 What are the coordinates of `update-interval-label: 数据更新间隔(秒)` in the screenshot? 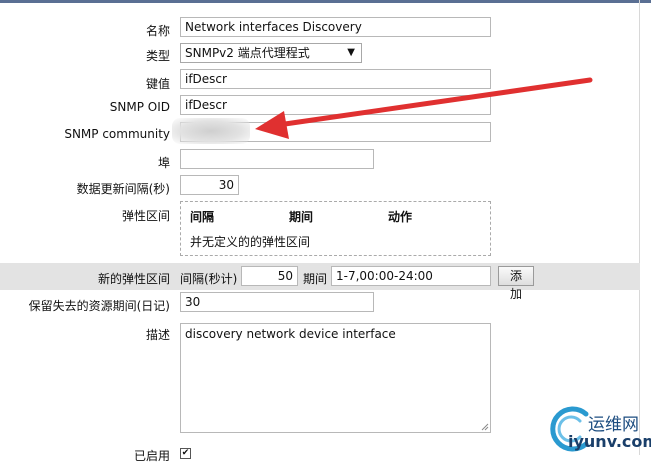 It's located at (123, 189).